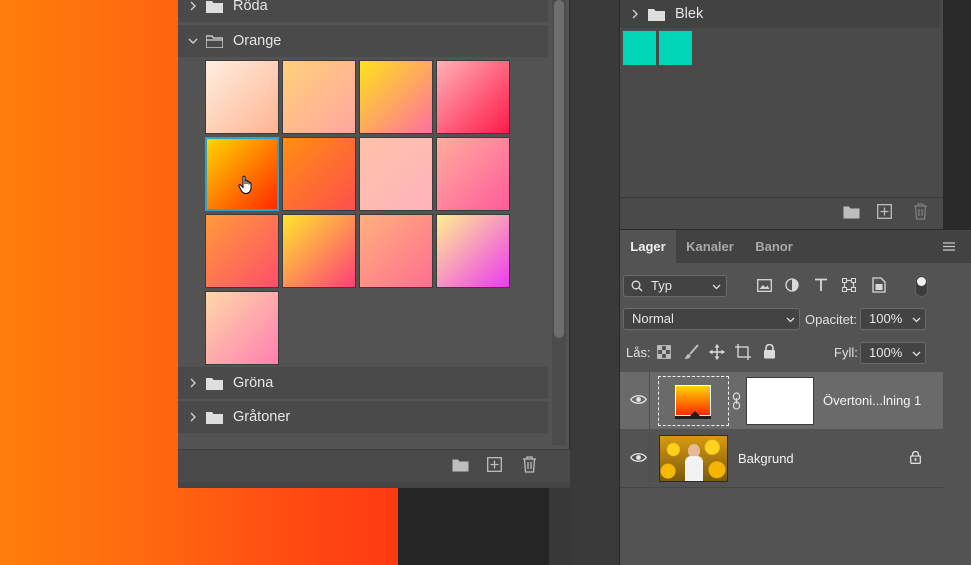  What do you see at coordinates (250, 7) in the screenshot?
I see `group-label: Röda` at bounding box center [250, 7].